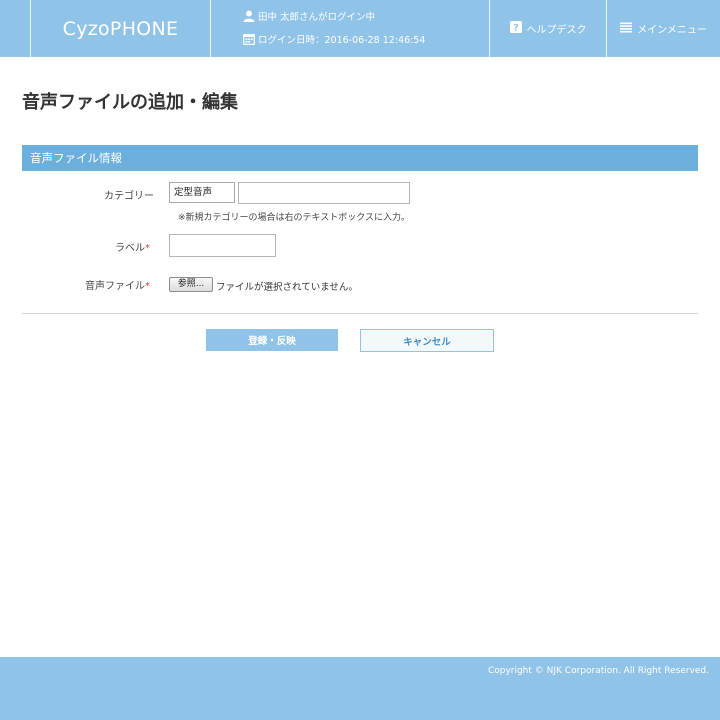 Image resolution: width=720 pixels, height=720 pixels. I want to click on audio-file-text: 音声ファイル, so click(115, 286).